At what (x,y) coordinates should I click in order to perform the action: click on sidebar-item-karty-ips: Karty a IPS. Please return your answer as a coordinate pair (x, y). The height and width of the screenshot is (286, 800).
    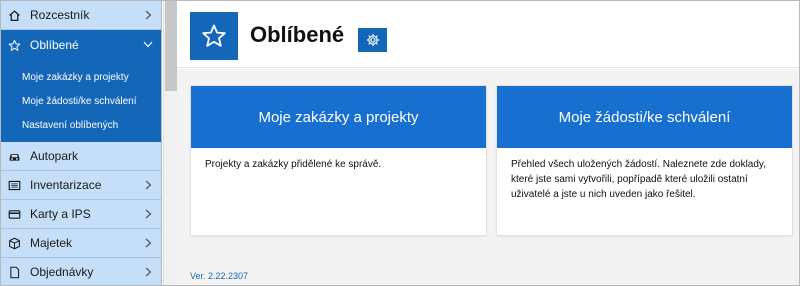
    Looking at the image, I should click on (81, 214).